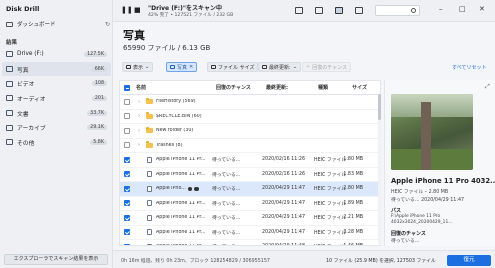 The image size is (495, 268). Describe the element at coordinates (176, 102) in the screenshot. I see `row-name: FileHistory (569)` at that location.